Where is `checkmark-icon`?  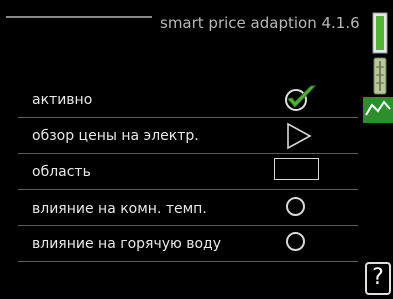
checkmark-icon is located at coordinates (301, 98).